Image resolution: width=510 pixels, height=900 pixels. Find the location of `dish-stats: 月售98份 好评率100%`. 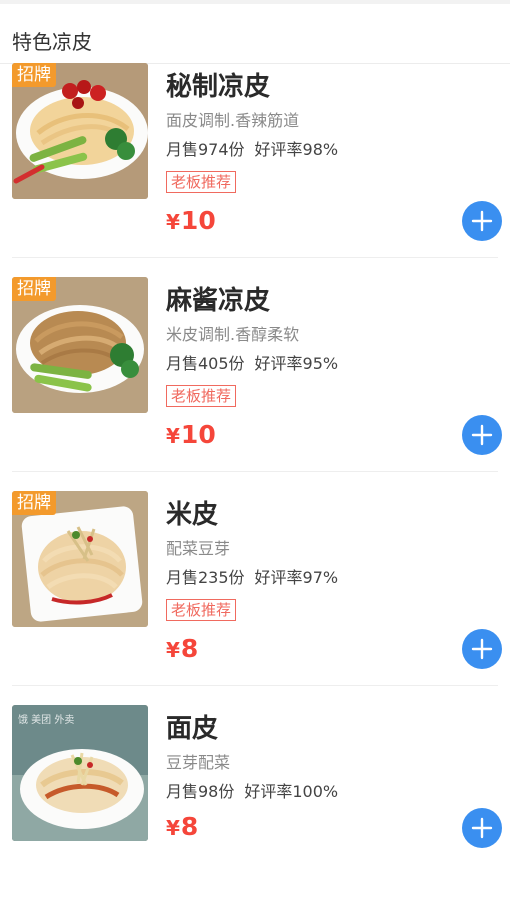

dish-stats: 月售98份 好评率100% is located at coordinates (252, 790).